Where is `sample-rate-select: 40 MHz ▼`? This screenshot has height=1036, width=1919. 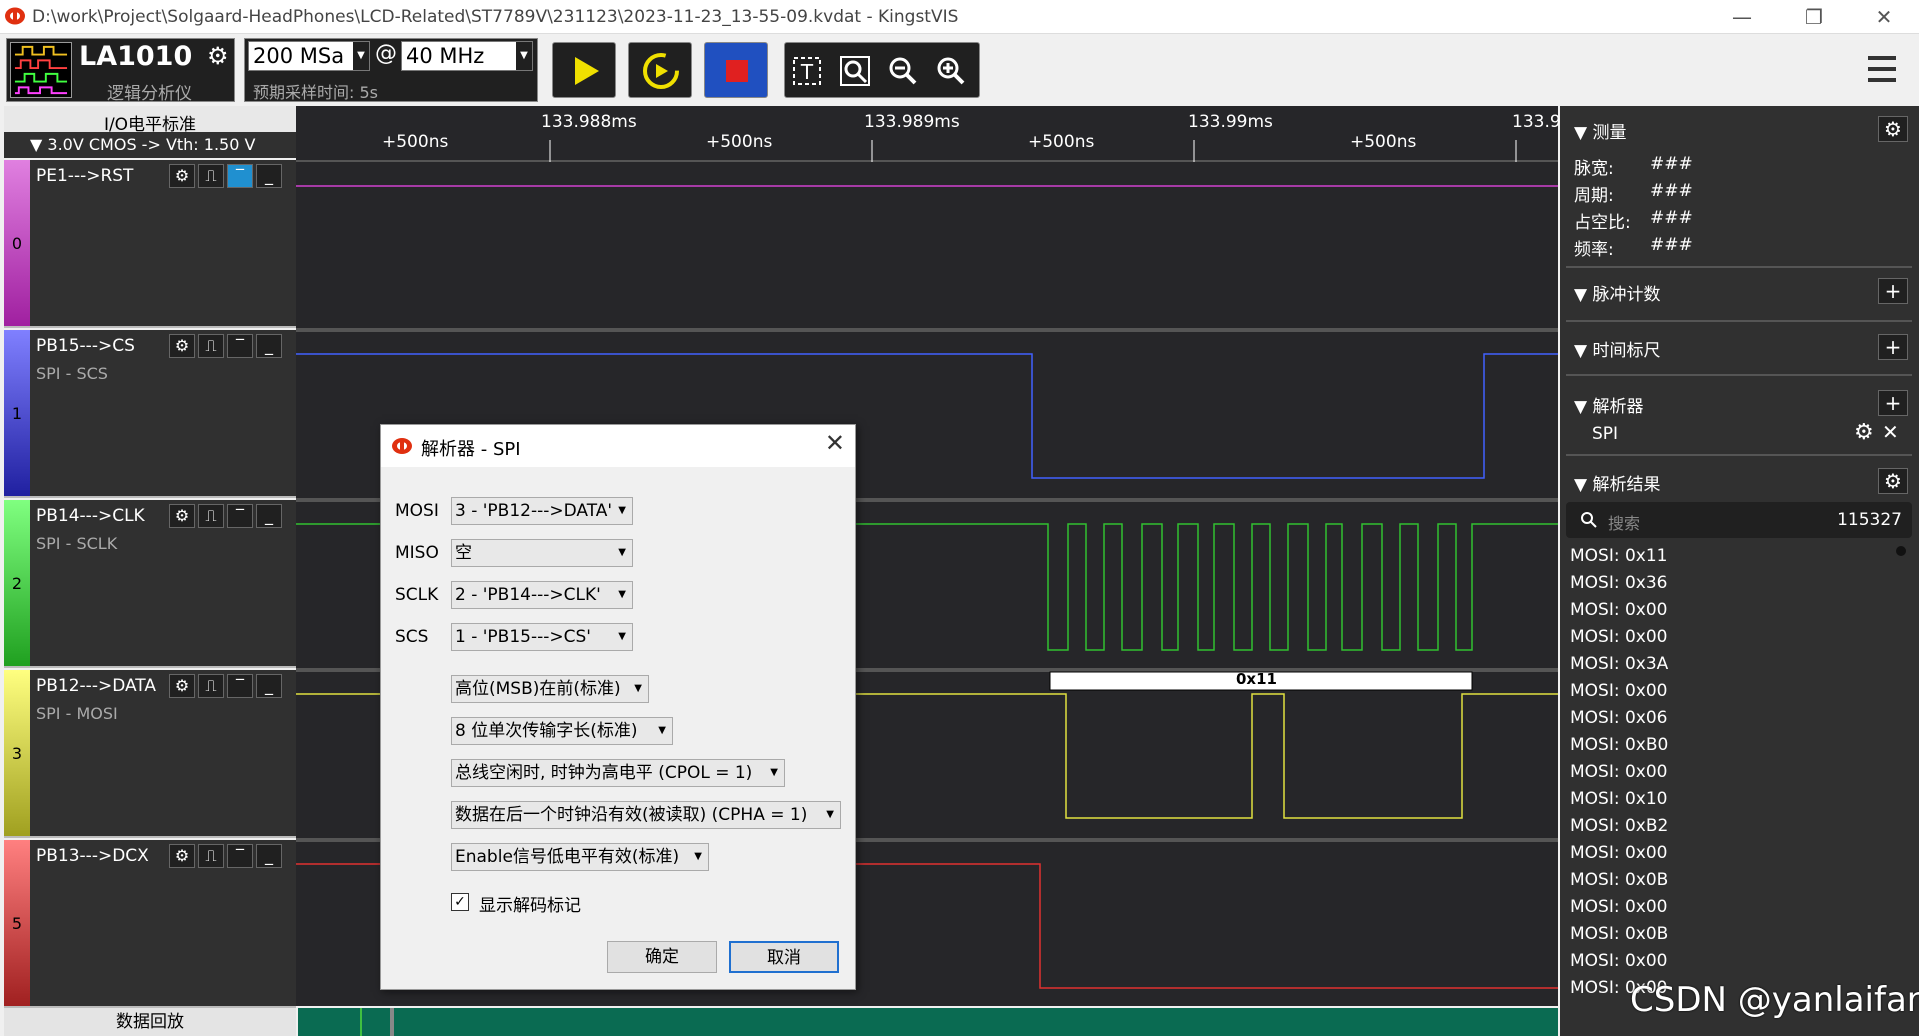
sample-rate-select: 40 MHz ▼ is located at coordinates (467, 56).